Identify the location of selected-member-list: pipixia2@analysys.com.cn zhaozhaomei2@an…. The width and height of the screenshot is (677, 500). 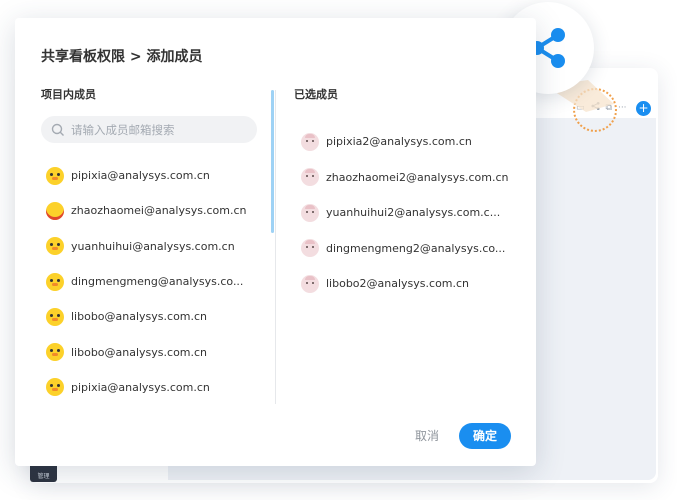
(404, 213).